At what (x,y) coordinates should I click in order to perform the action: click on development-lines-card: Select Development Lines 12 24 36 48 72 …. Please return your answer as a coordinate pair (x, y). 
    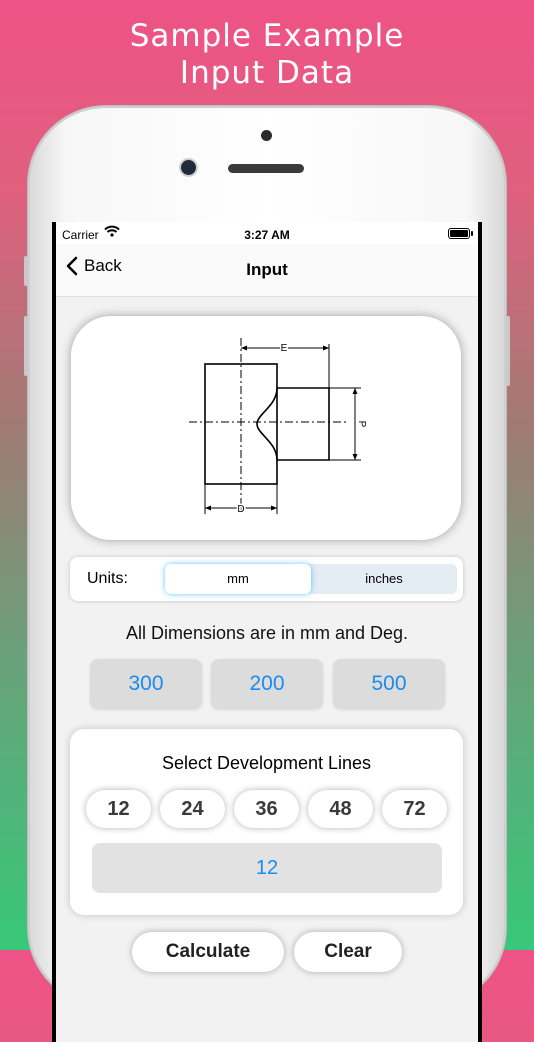
    Looking at the image, I should click on (266, 822).